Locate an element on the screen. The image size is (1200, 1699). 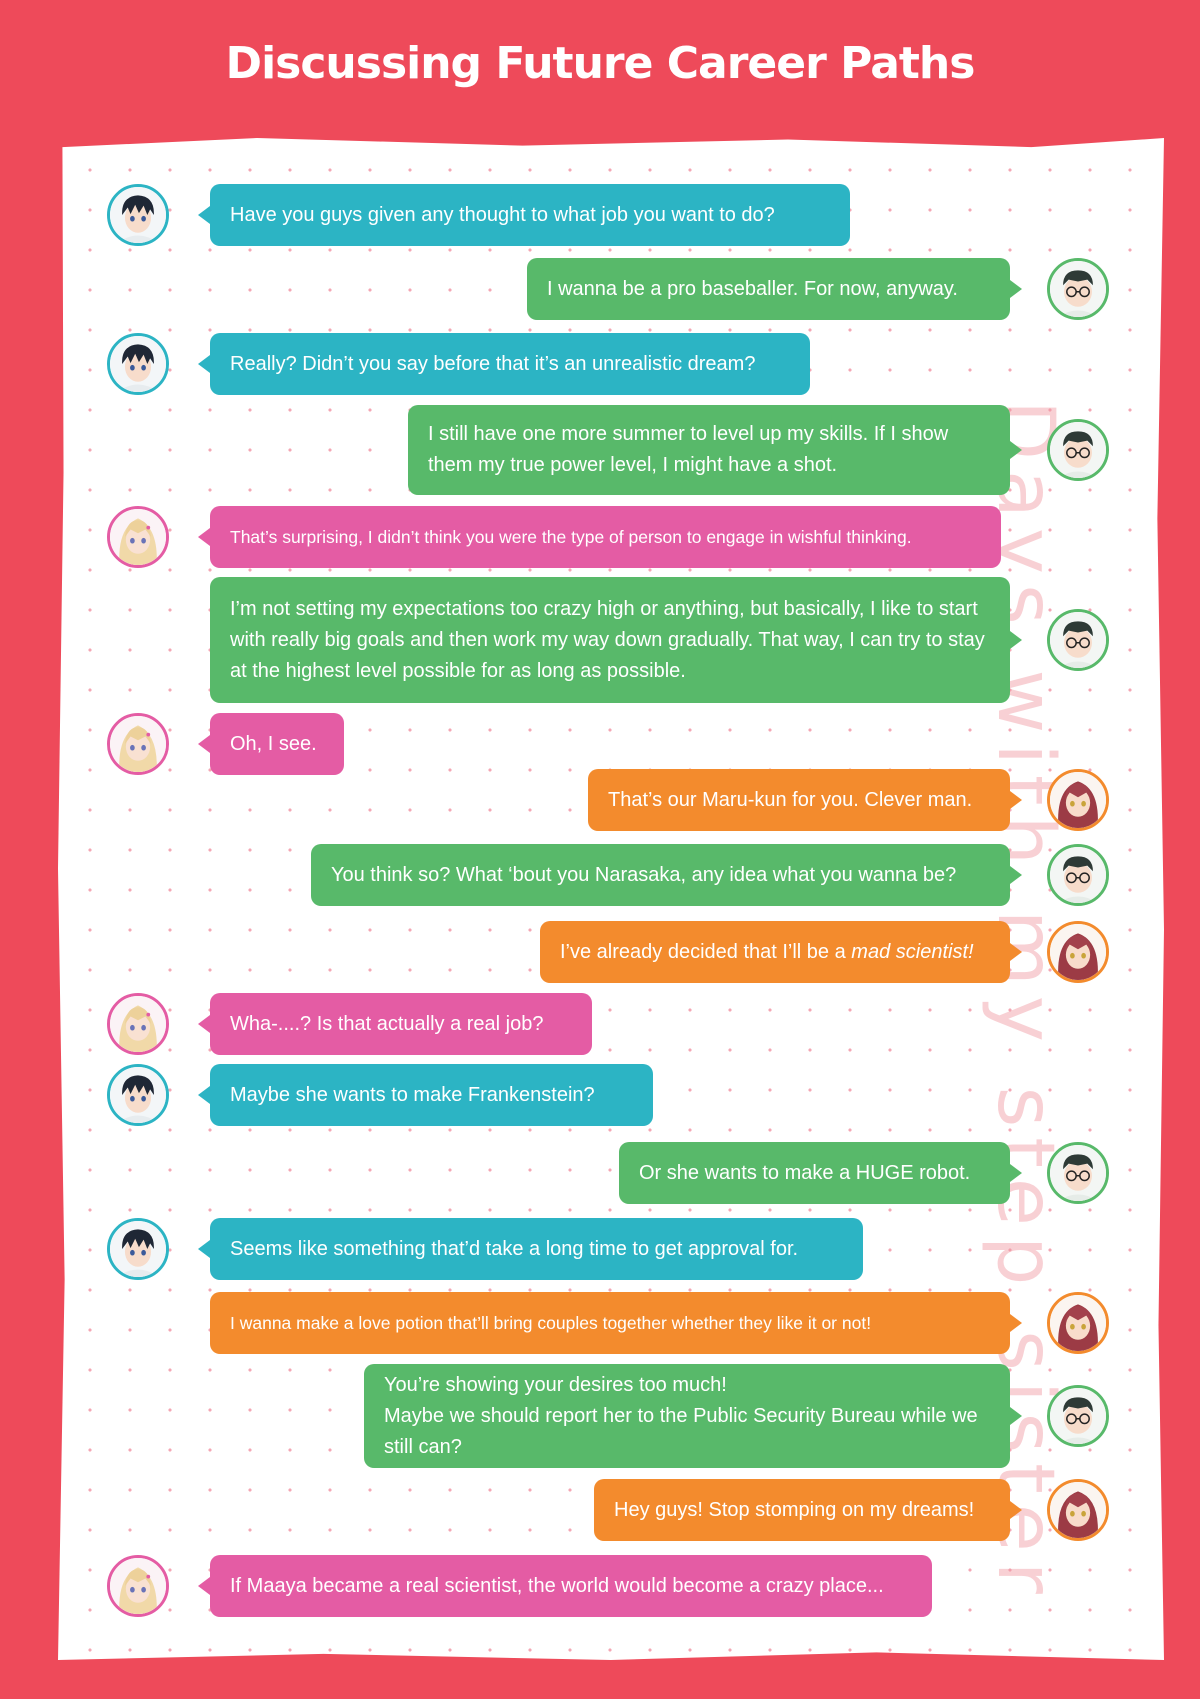
chat-bubble-text: Maybe she wants to make Frankenstein? is located at coordinates (412, 1095).